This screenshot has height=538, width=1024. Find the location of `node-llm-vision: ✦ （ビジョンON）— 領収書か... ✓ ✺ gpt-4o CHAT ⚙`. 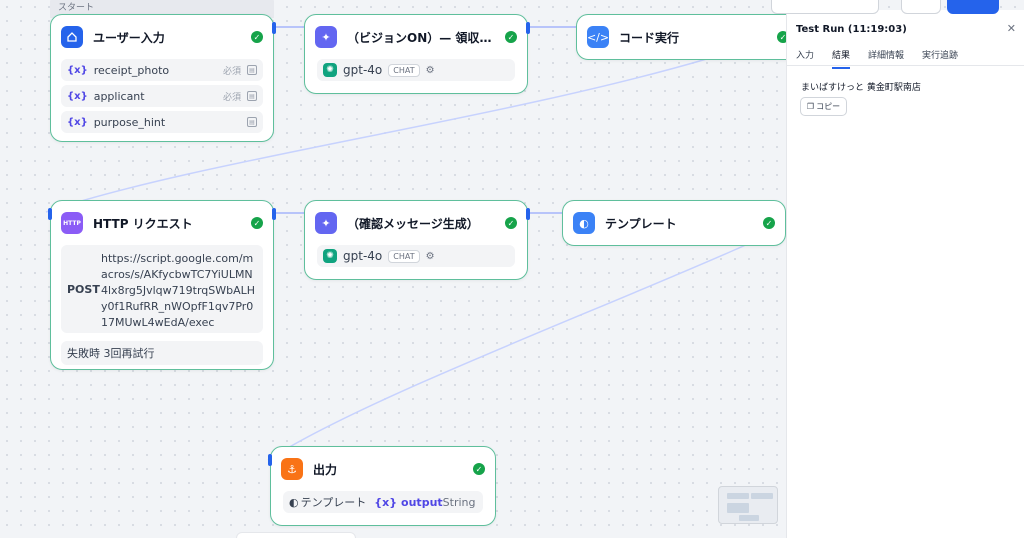

node-llm-vision: ✦ （ビジョンON）— 領収書か... ✓ ✺ gpt-4o CHAT ⚙ is located at coordinates (416, 54).